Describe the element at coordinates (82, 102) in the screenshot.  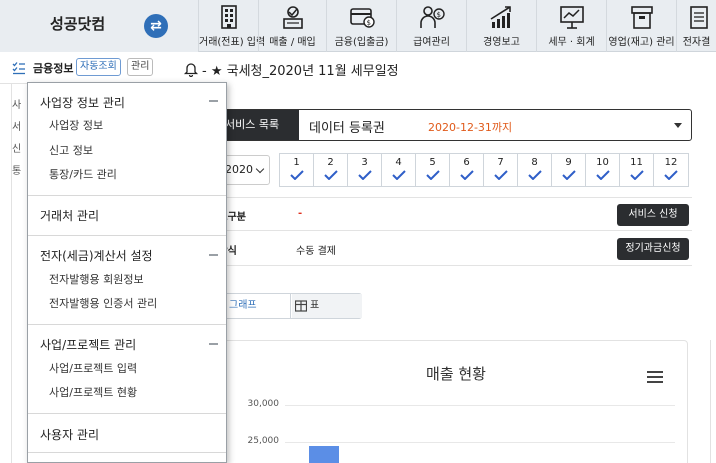
I see `dd-group-business-info: 사업장 정보 관리` at that location.